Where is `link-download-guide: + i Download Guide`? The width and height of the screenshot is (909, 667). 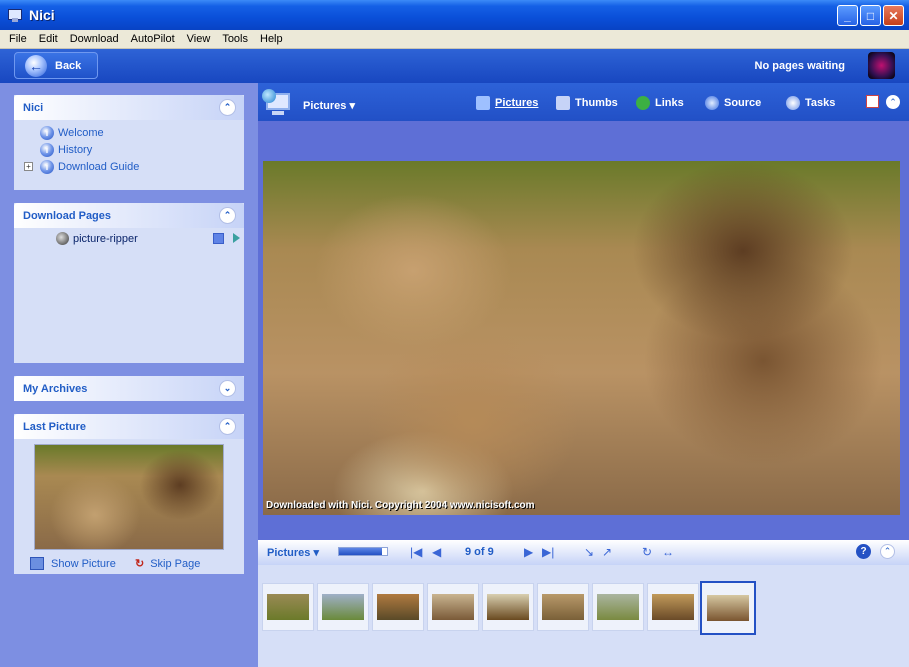 link-download-guide: + i Download Guide is located at coordinates (134, 166).